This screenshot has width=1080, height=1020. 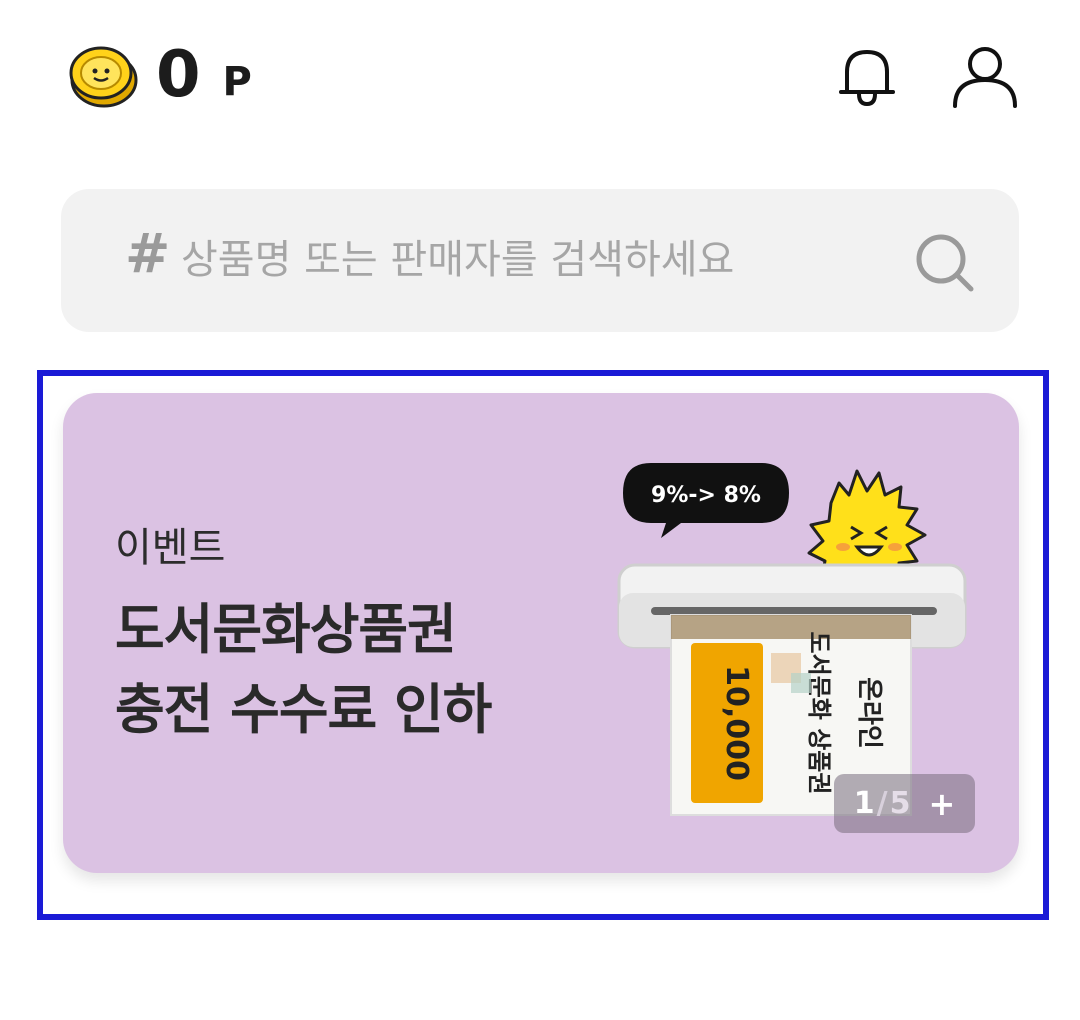 I want to click on voucher-online: 온라인, so click(x=869, y=713).